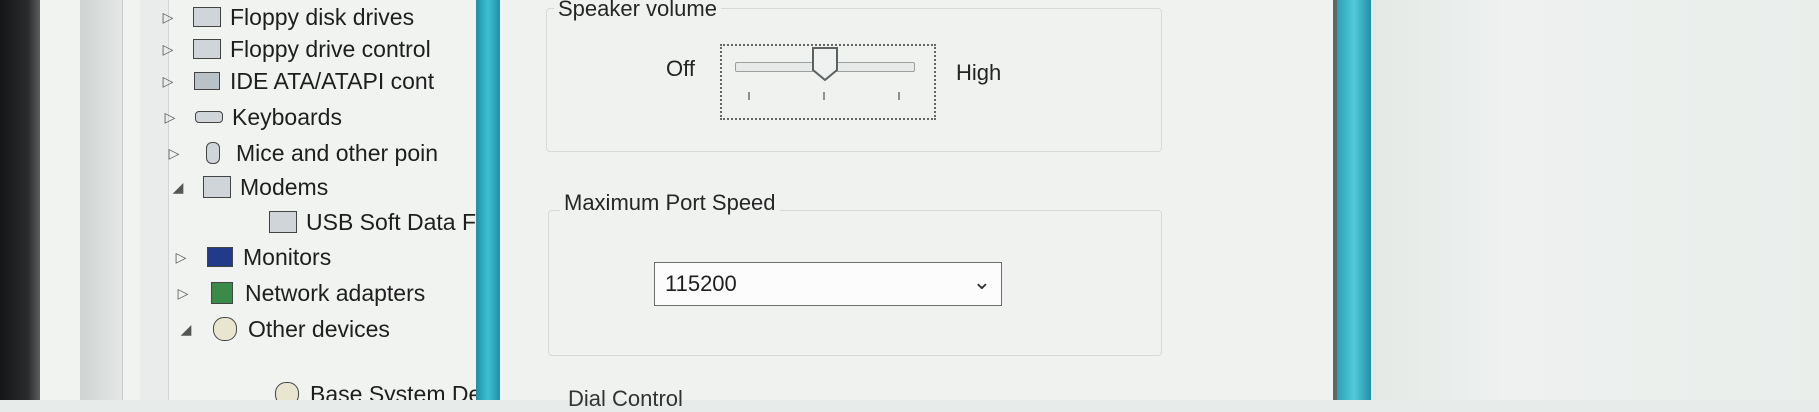 The height and width of the screenshot is (412, 1819). What do you see at coordinates (680, 68) in the screenshot?
I see `volume-min-label: Off` at bounding box center [680, 68].